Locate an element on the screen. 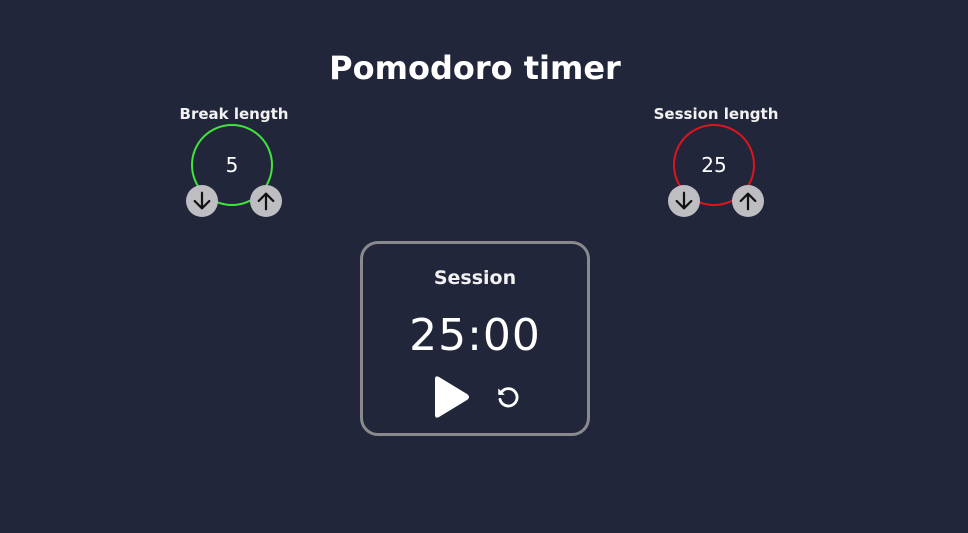 This screenshot has height=533, width=968. break-length-value: 5 is located at coordinates (232, 165).